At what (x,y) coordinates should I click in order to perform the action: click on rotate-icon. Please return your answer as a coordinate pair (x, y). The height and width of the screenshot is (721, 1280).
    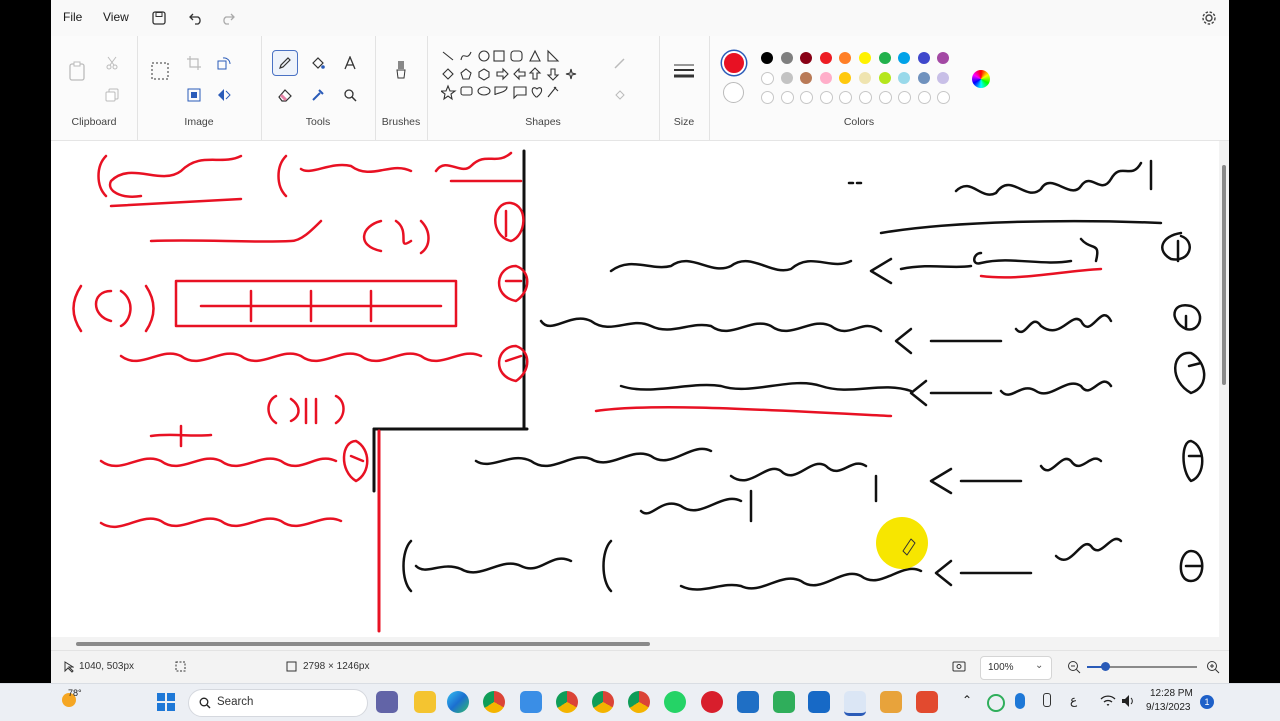
    Looking at the image, I should click on (224, 63).